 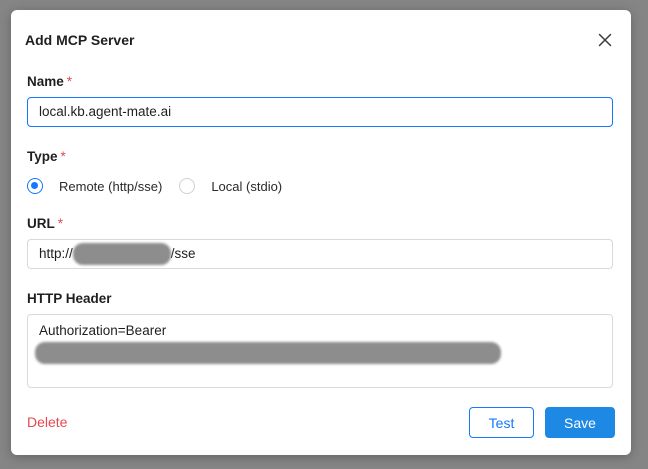 I want to click on close-icon, so click(x=605, y=40).